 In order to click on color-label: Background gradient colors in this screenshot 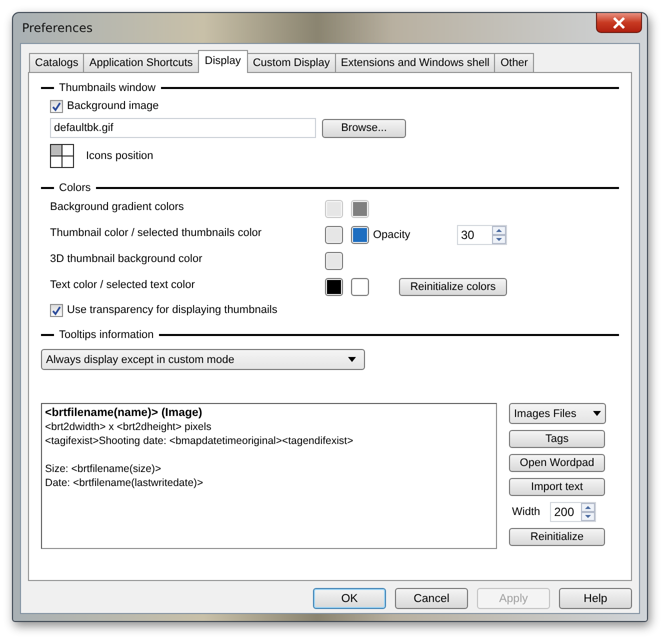, I will do `click(117, 207)`.